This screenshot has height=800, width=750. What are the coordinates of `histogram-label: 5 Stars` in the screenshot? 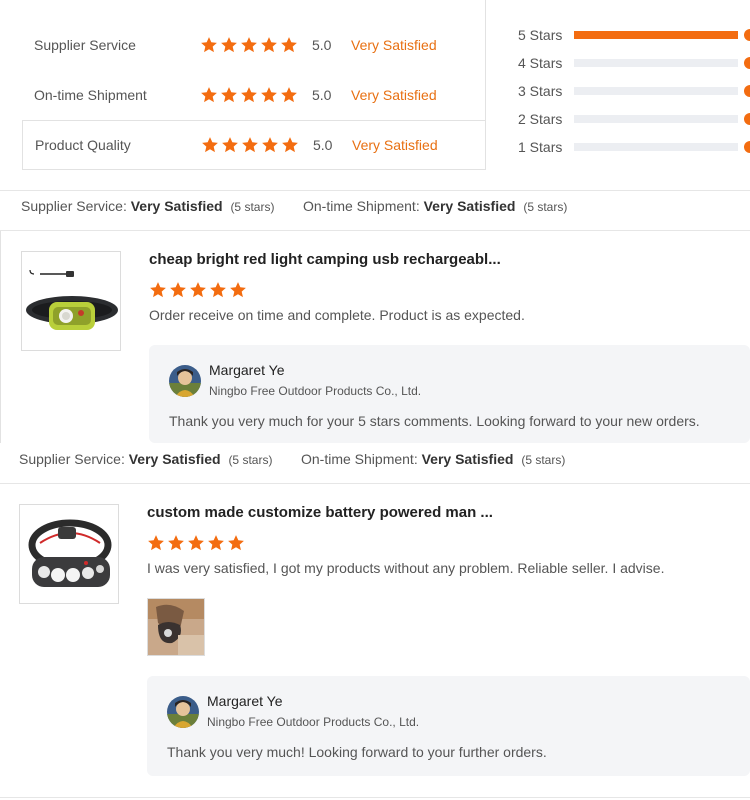 It's located at (540, 35).